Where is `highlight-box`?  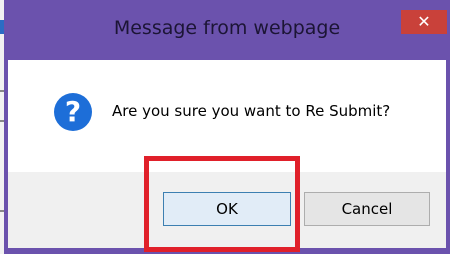
highlight-box is located at coordinates (222, 204).